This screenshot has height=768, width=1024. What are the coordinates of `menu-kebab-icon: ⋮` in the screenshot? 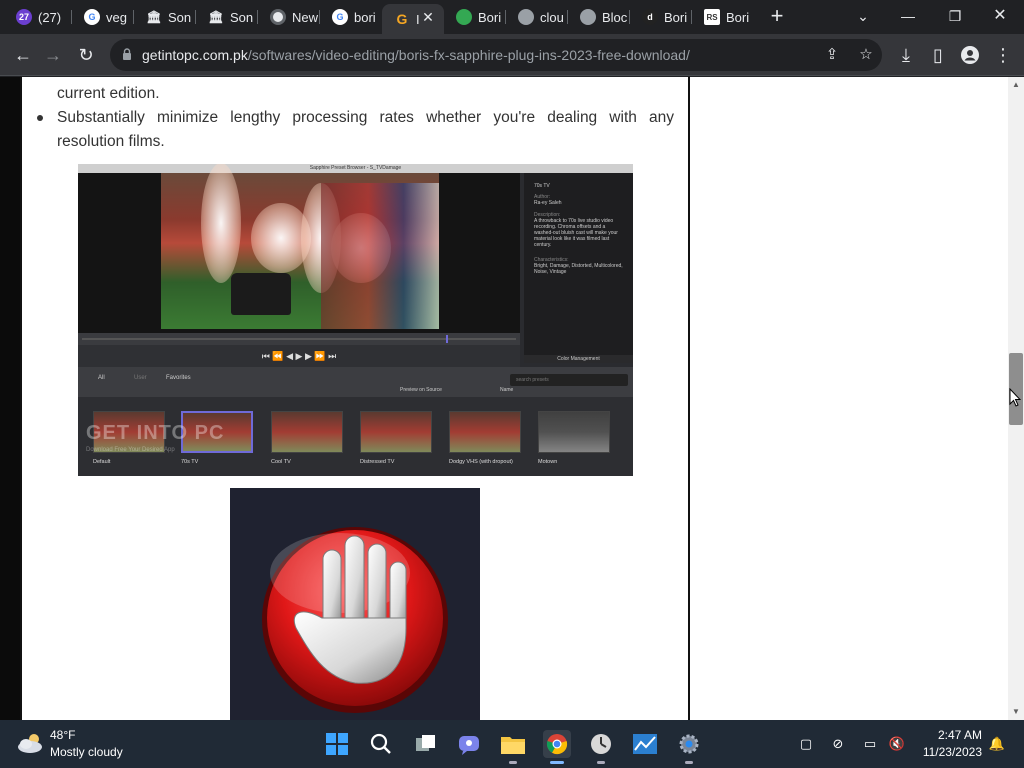 It's located at (1003, 55).